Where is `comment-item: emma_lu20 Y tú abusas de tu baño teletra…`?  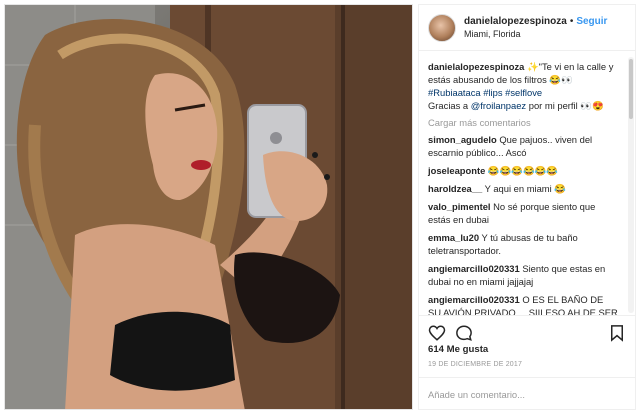 comment-item: emma_lu20 Y tú abusas de tu baño teletra… is located at coordinates (523, 244).